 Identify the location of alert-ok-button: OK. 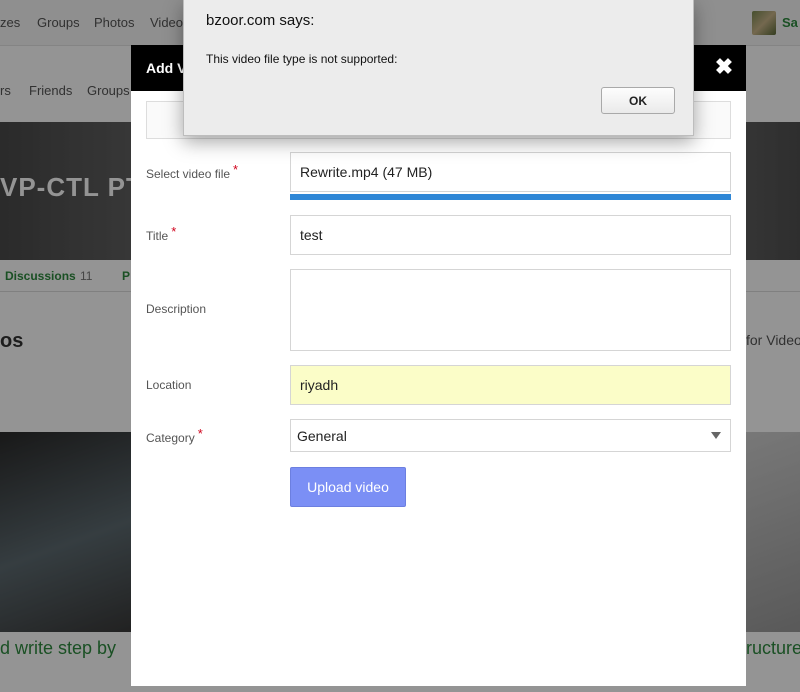
(638, 100).